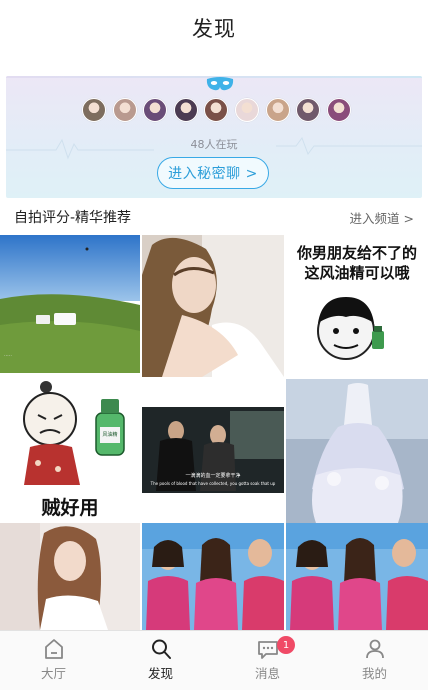 This screenshot has height=690, width=428. I want to click on tab-discover: 发现, so click(160, 660).